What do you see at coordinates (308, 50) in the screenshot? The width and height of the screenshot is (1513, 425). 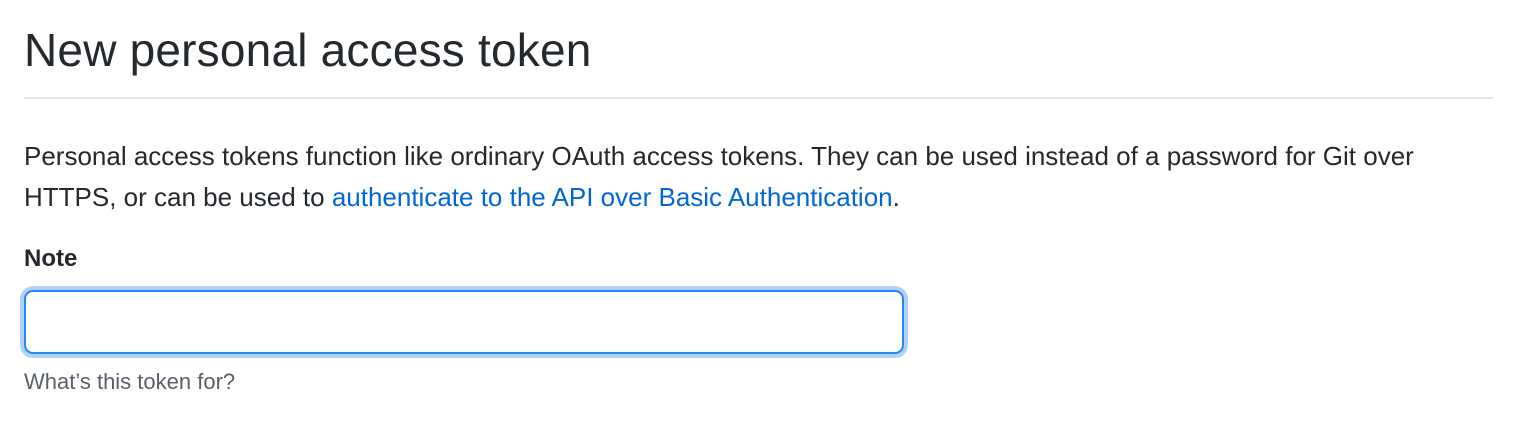 I see `page-title: New personal access token` at bounding box center [308, 50].